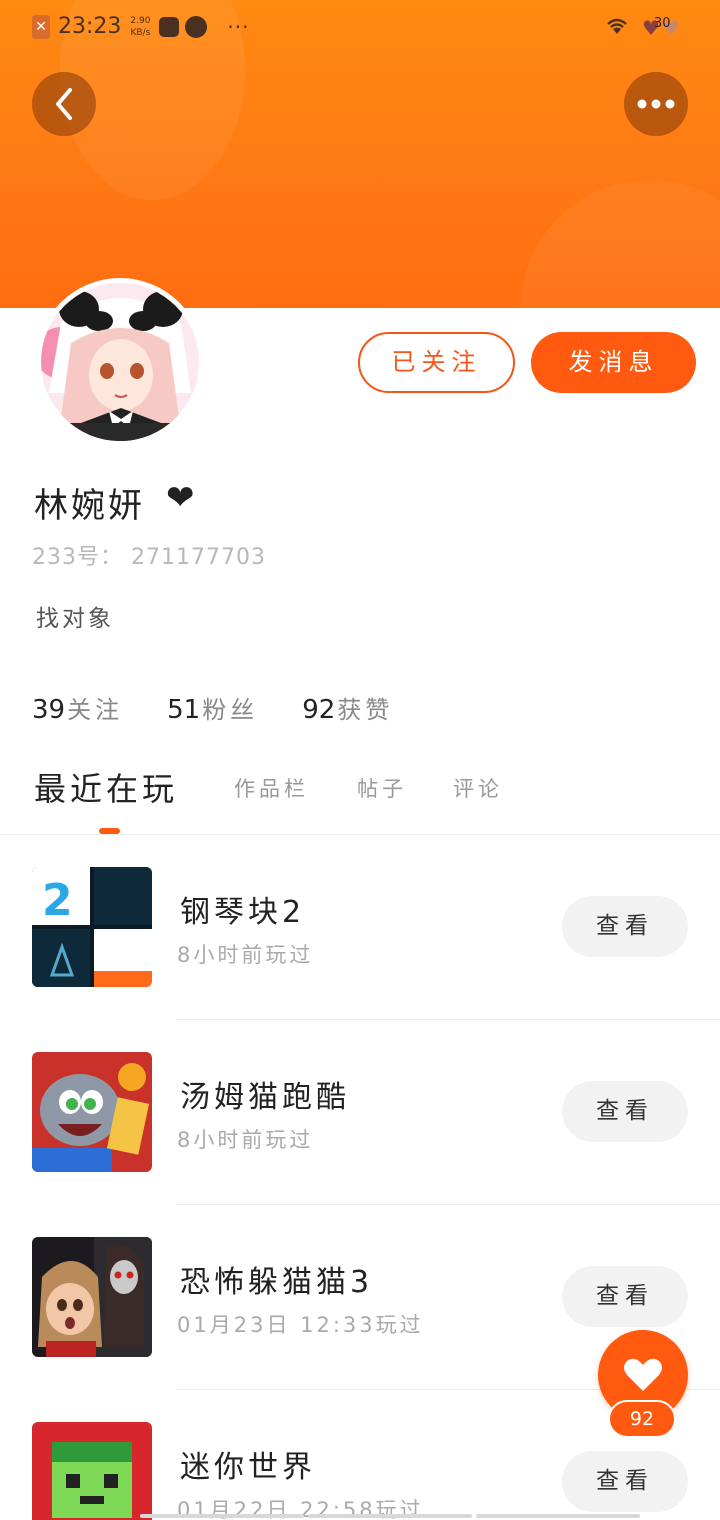  What do you see at coordinates (92, 1471) in the screenshot?
I see `mini-world-game-icon` at bounding box center [92, 1471].